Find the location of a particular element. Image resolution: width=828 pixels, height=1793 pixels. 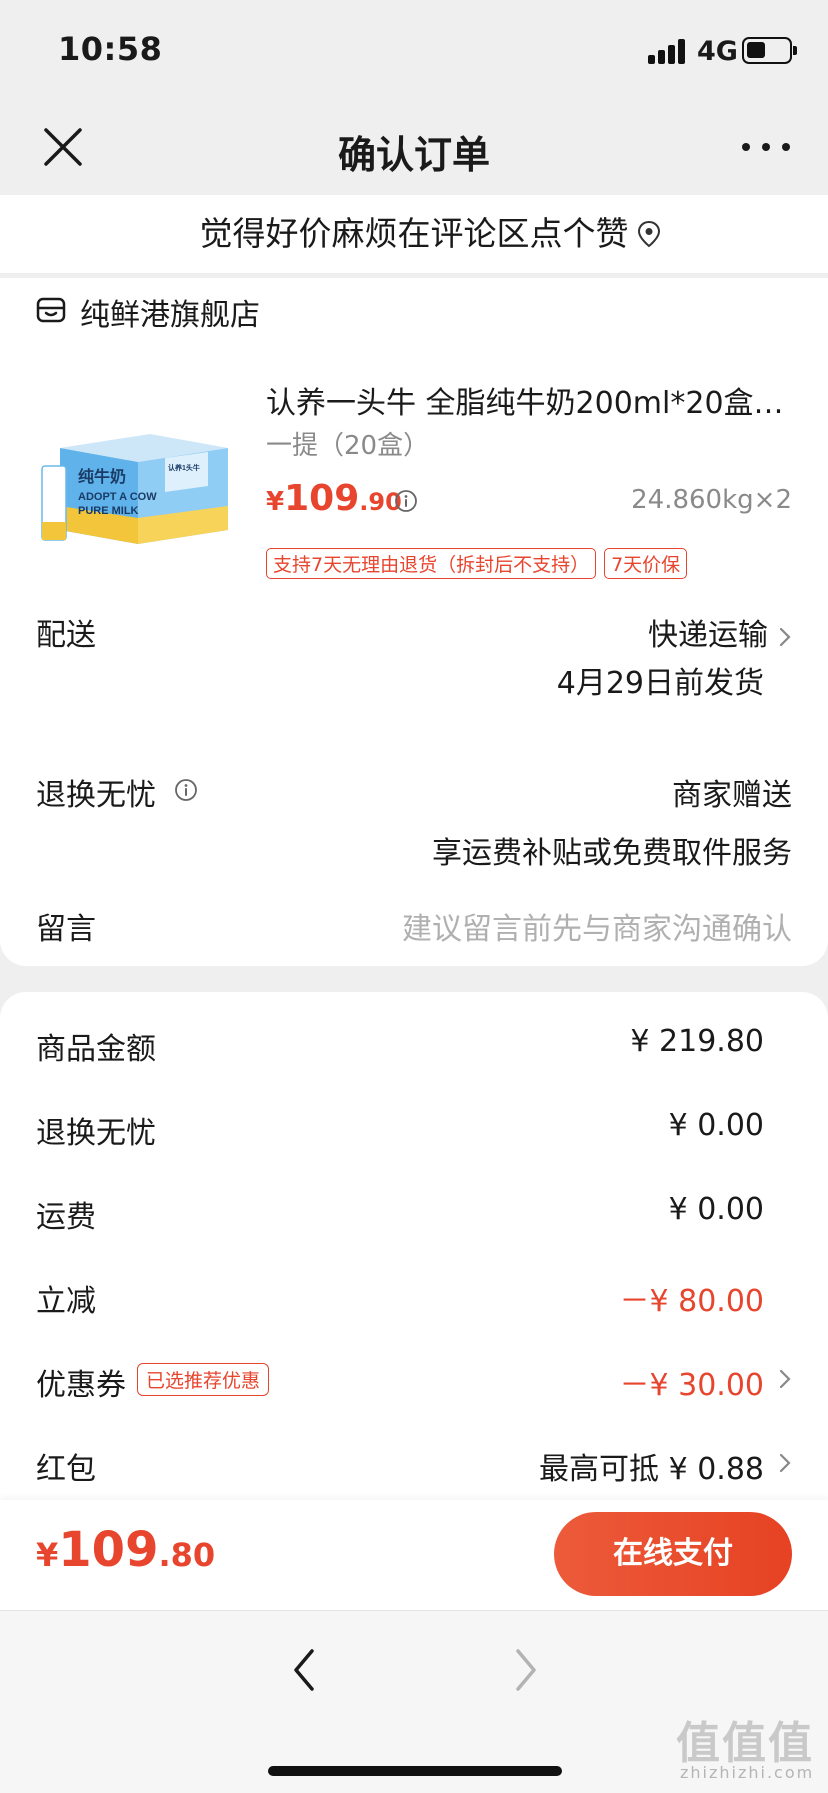

total-price: ¥109.80 is located at coordinates (125, 1550).